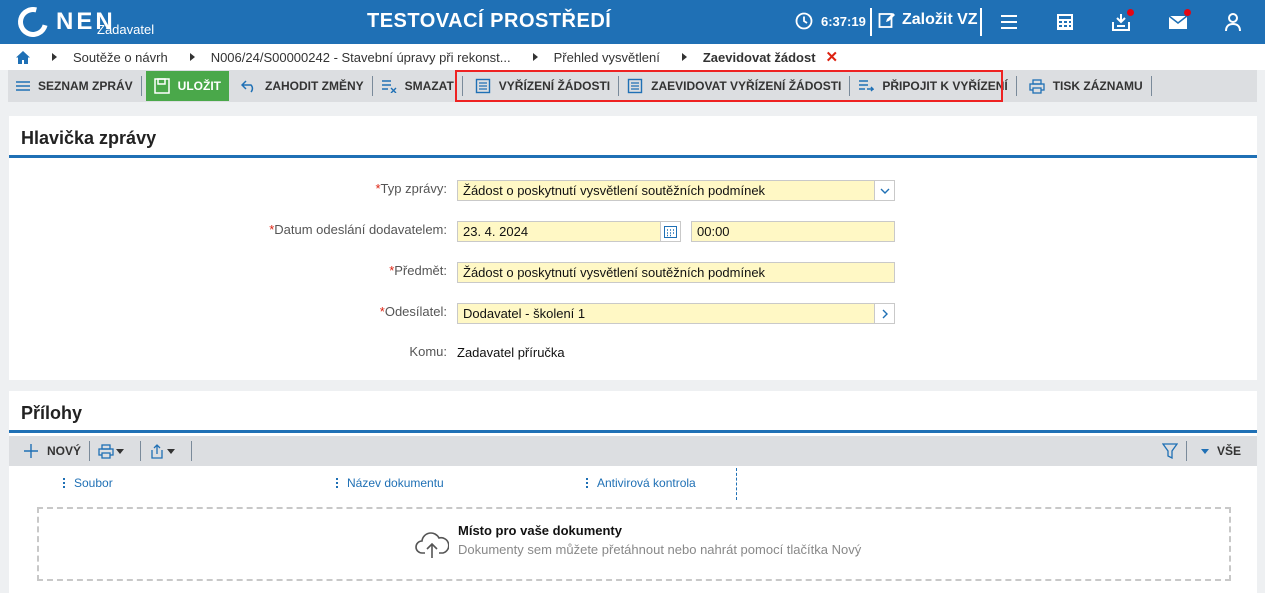 The image size is (1265, 593). What do you see at coordinates (734, 86) in the screenshot?
I see `register-resolution-button: ZAEVIDOVAT VYŘÍZENÍ ŽÁDOSTI` at bounding box center [734, 86].